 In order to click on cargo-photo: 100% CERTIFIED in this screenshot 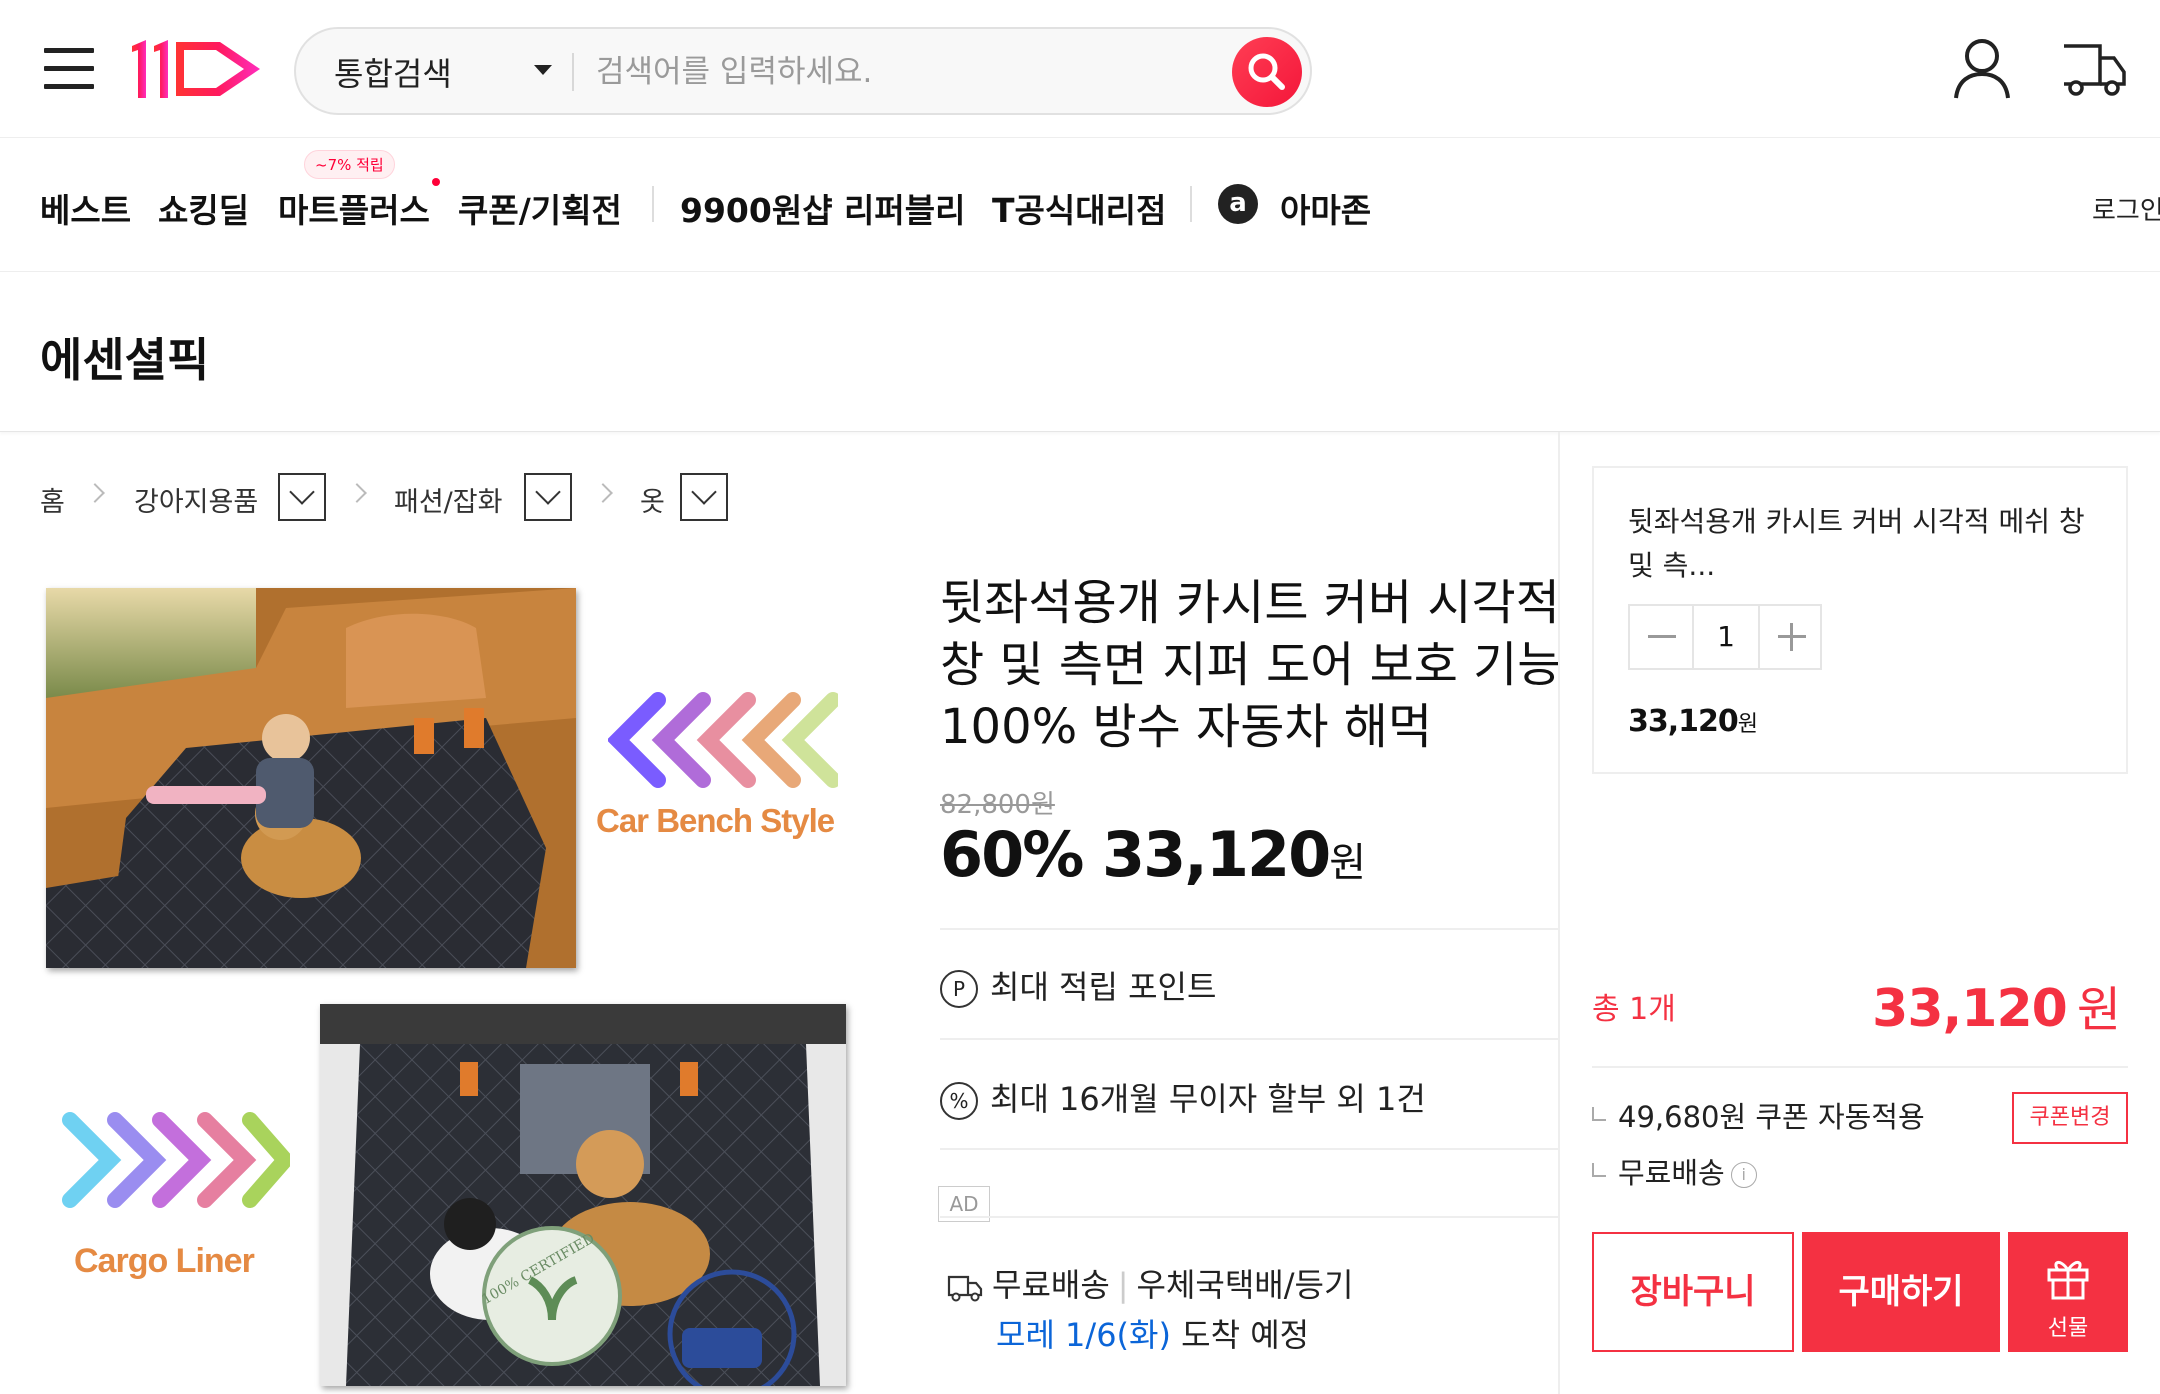, I will do `click(583, 1195)`.